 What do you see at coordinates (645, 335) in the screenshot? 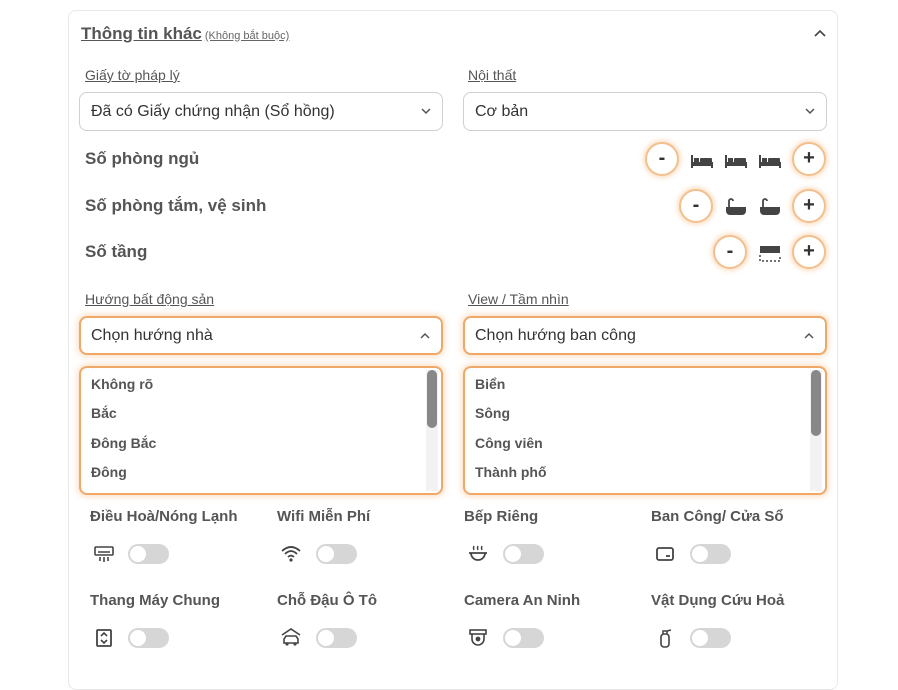
I see `view-select: Chọn hướng ban công` at bounding box center [645, 335].